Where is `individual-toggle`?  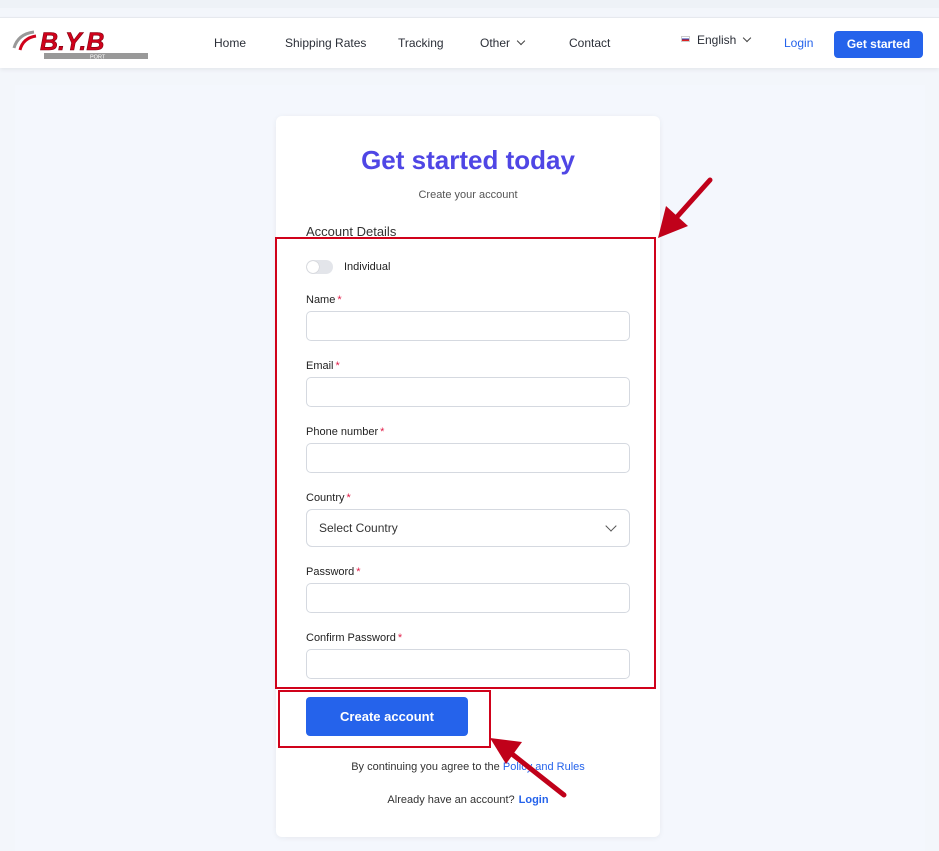
individual-toggle is located at coordinates (319, 267).